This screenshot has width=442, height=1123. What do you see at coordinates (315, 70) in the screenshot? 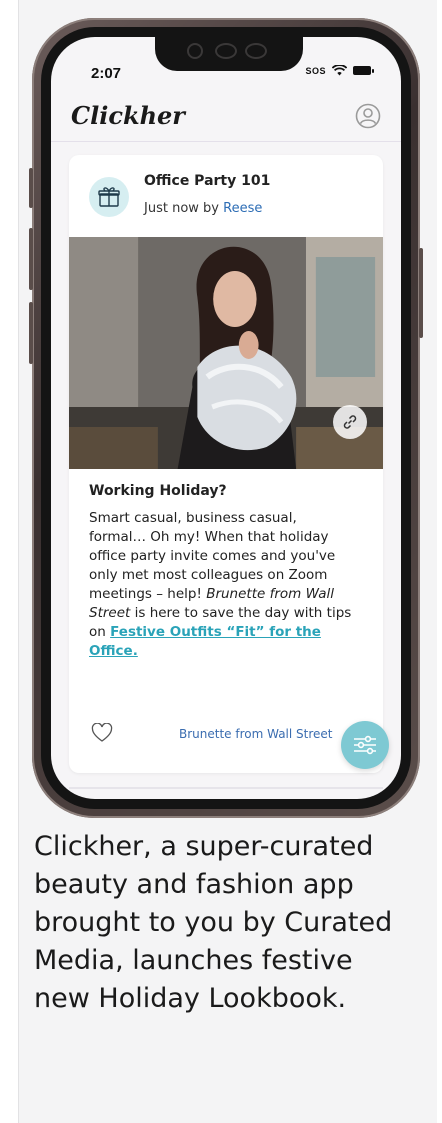
I see `carrier-label: SOS` at bounding box center [315, 70].